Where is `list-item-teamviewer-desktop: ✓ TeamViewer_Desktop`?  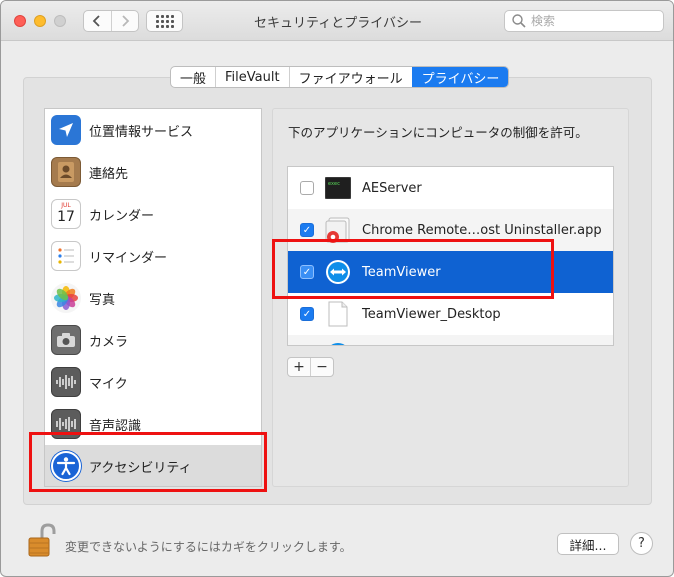 list-item-teamviewer-desktop: ✓ TeamViewer_Desktop is located at coordinates (450, 314).